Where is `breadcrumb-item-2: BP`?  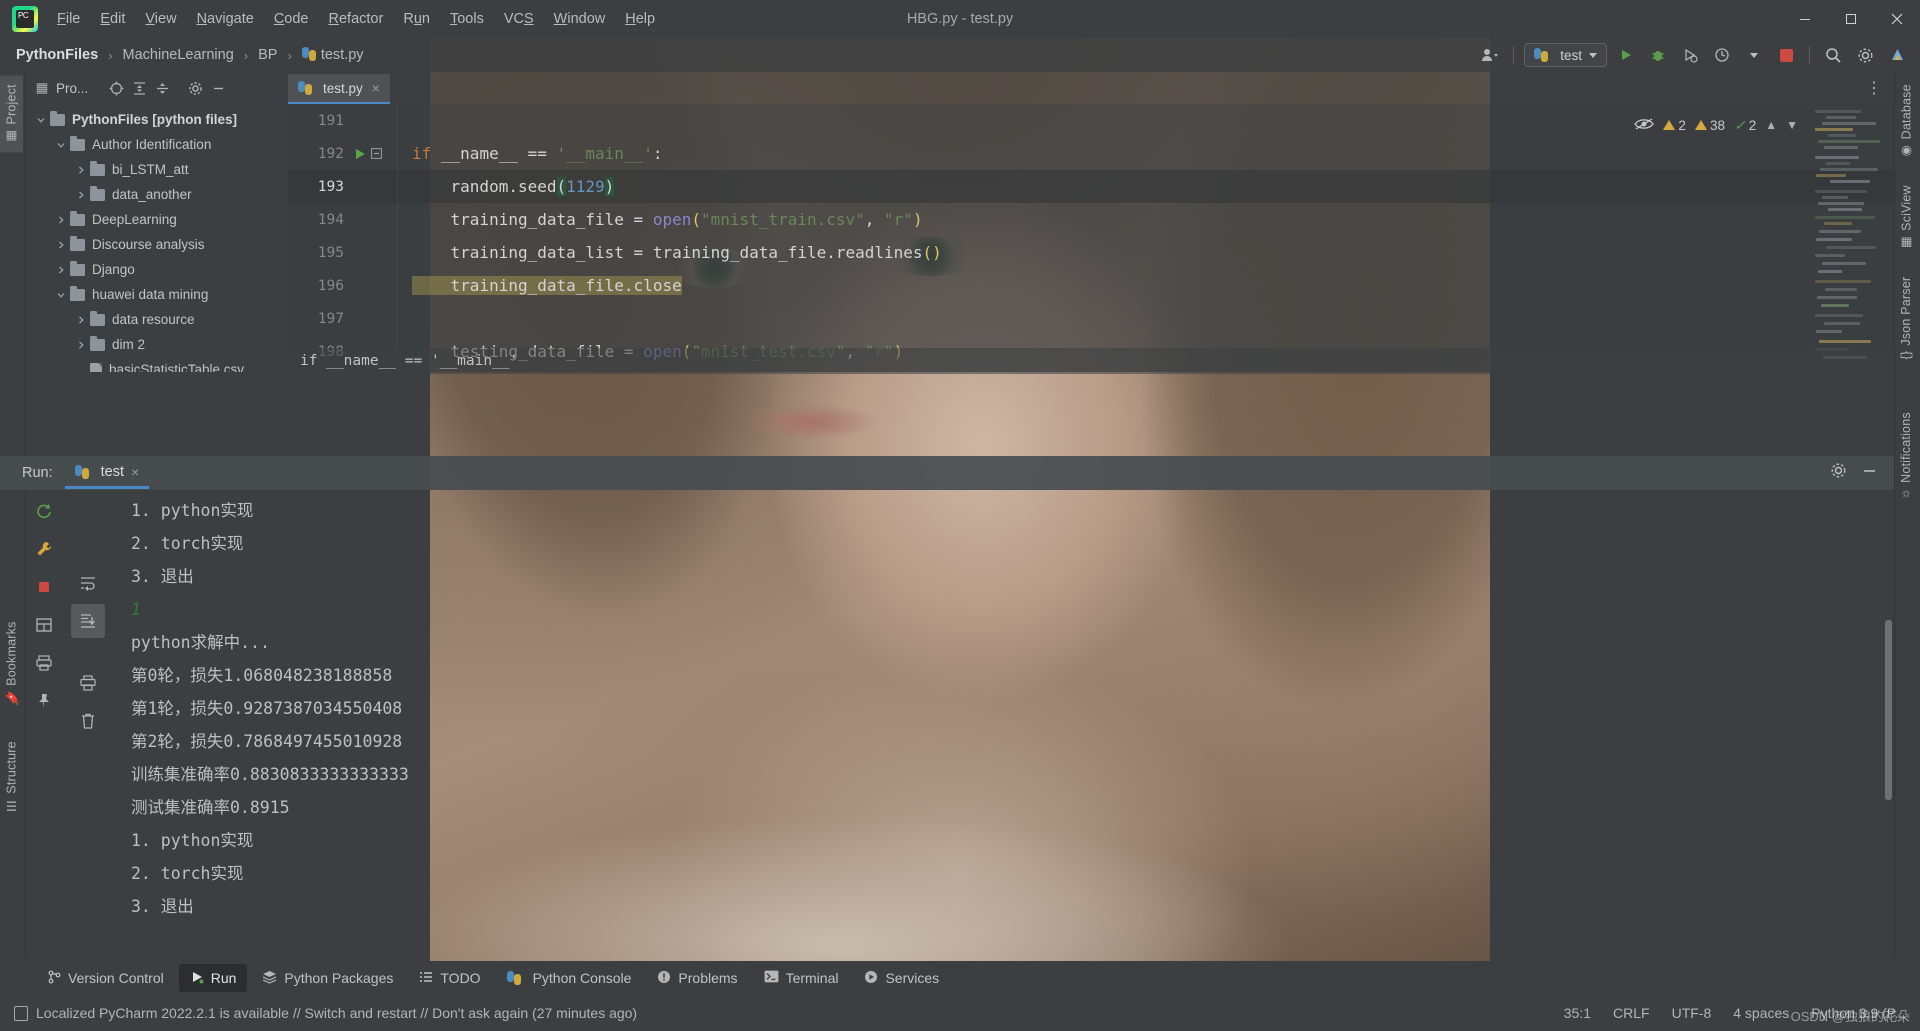
breadcrumb-item-2: BP is located at coordinates (267, 55).